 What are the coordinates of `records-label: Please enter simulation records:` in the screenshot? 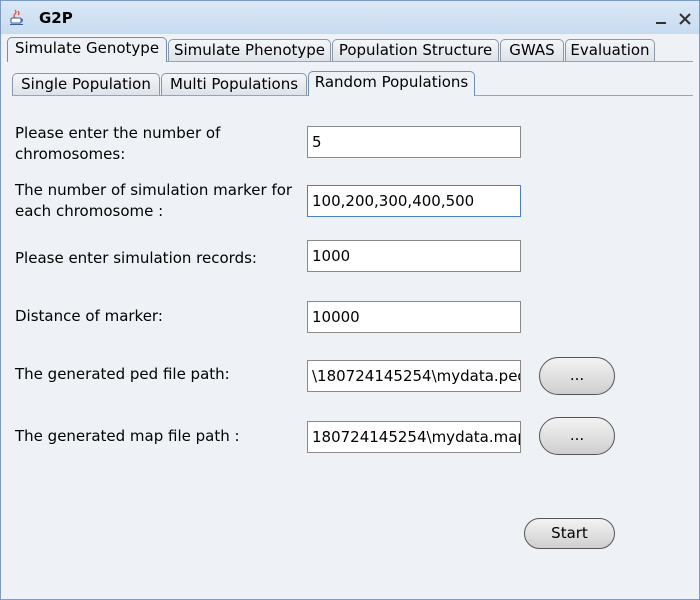 It's located at (136, 258).